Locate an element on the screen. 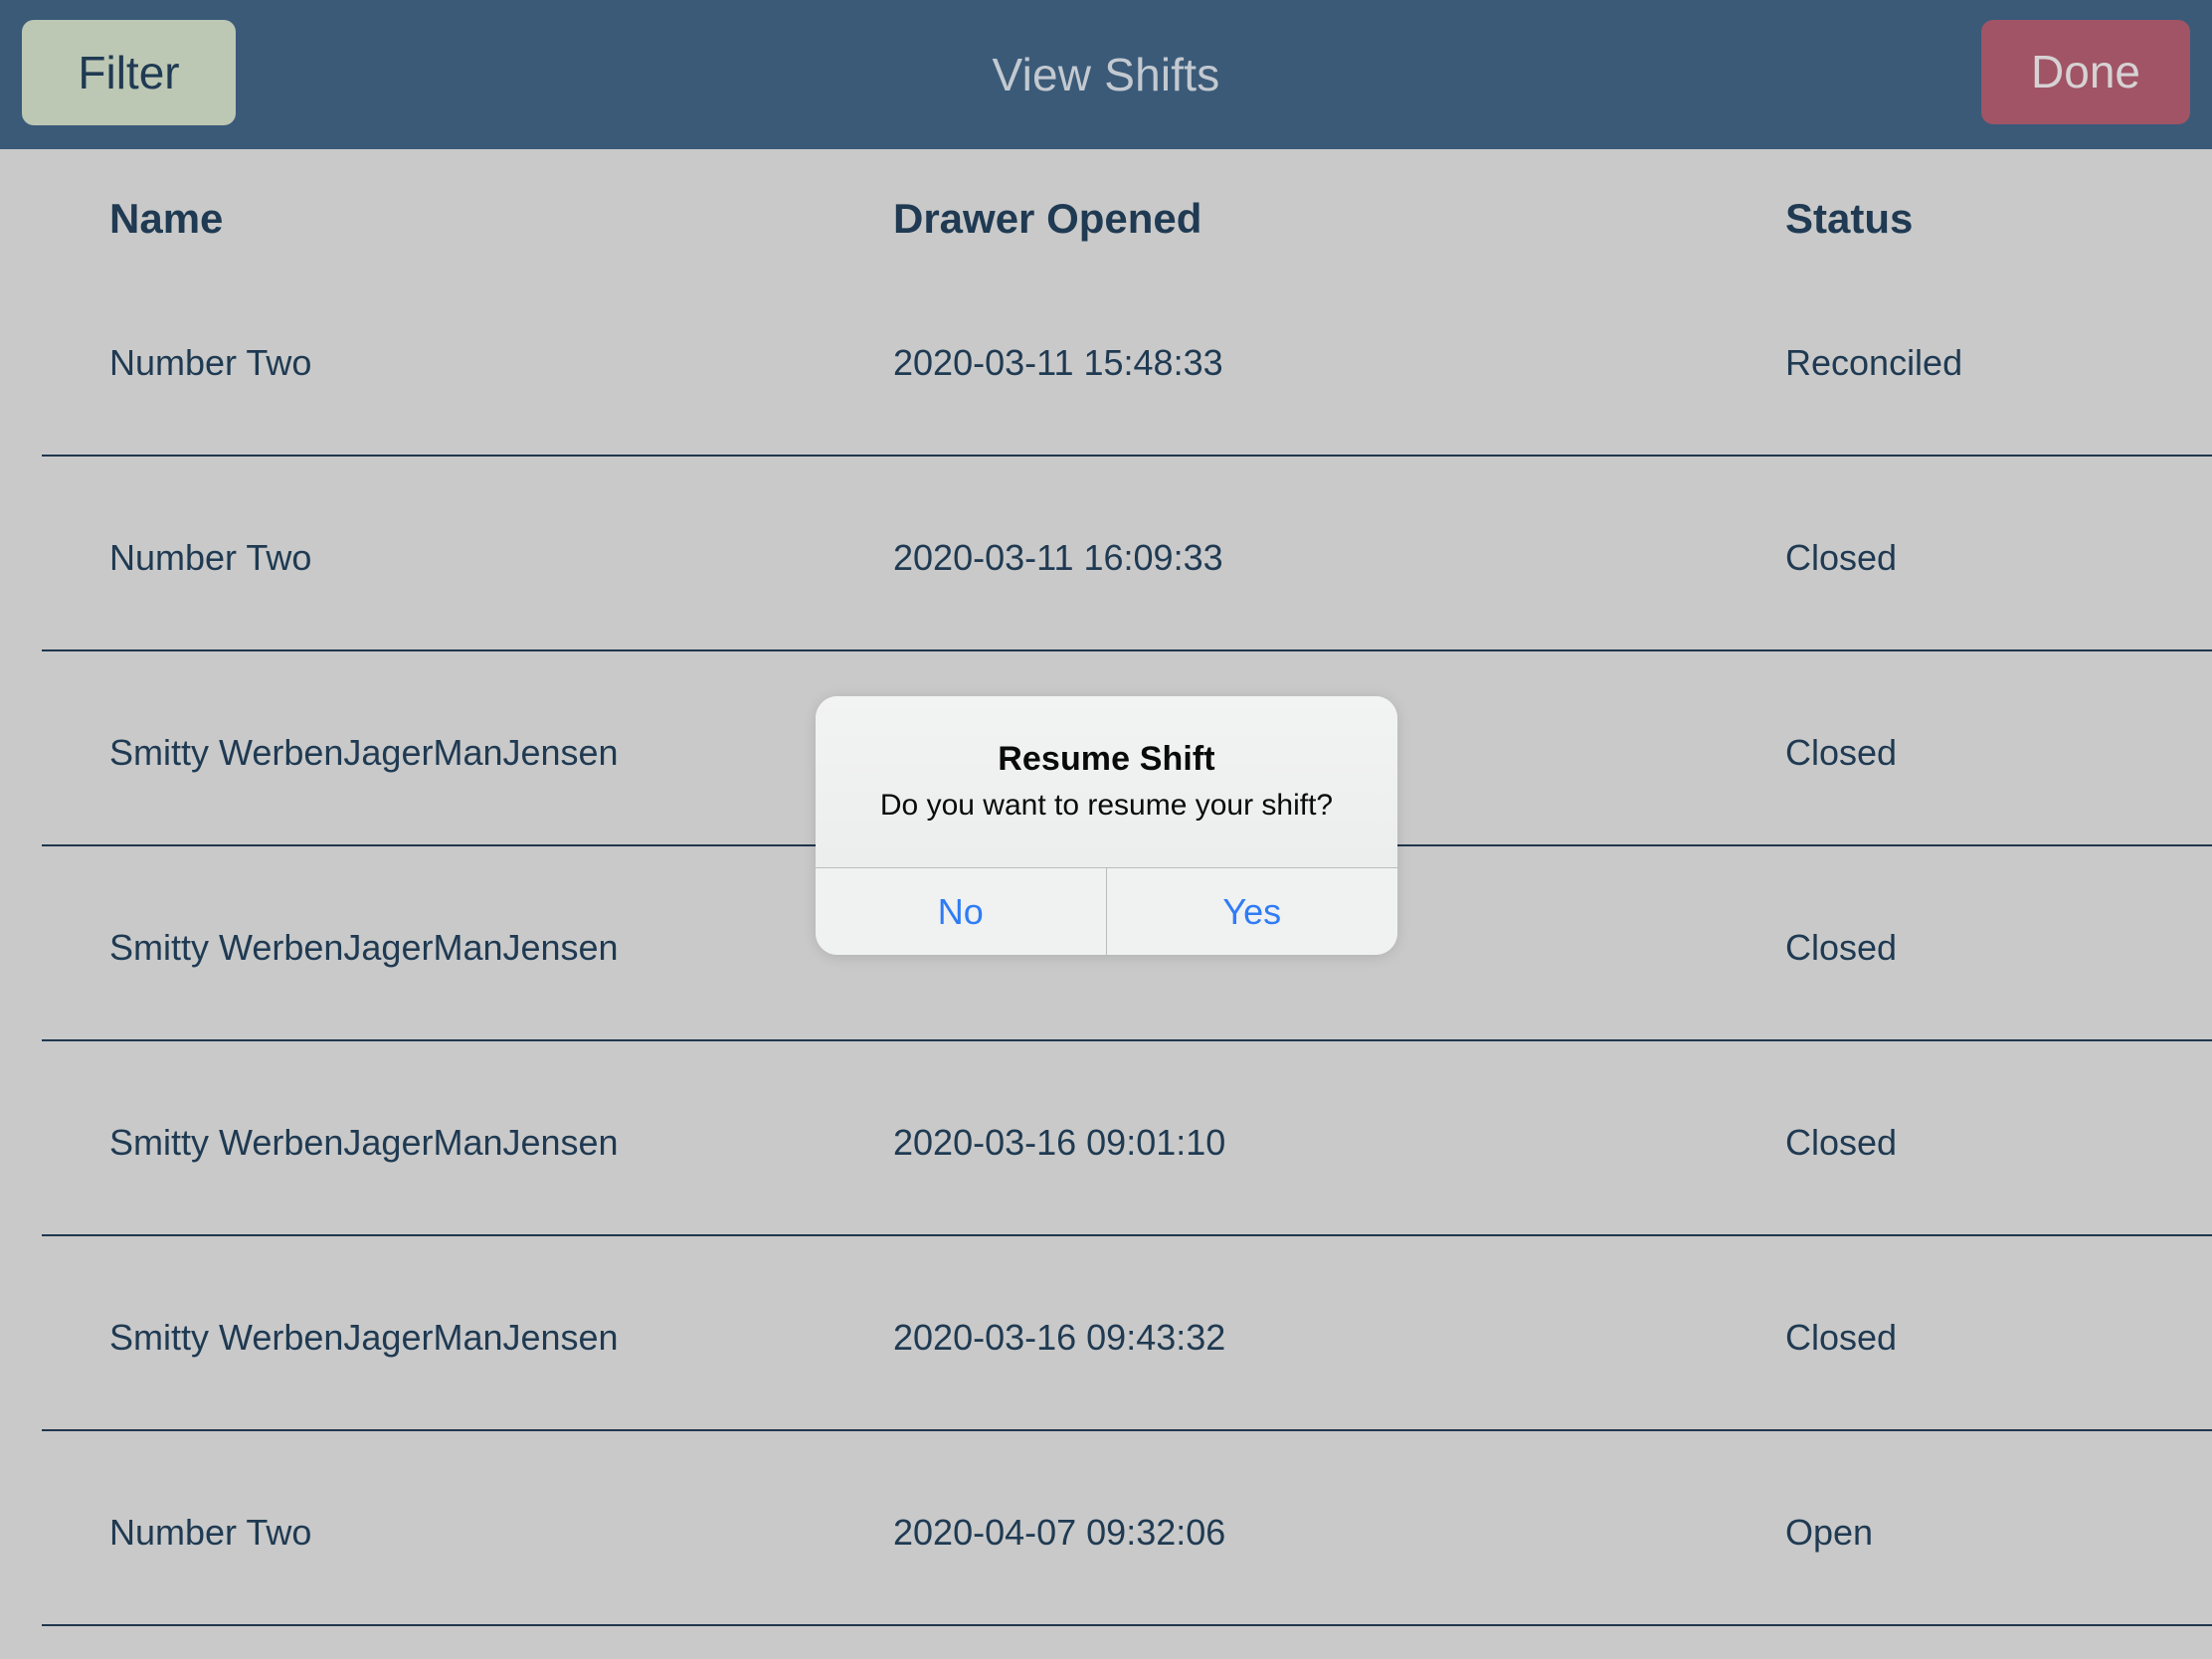 This screenshot has width=2212, height=1659. cell-drawer-opened: 2020-03-16 09:43:32 is located at coordinates (1059, 1337).